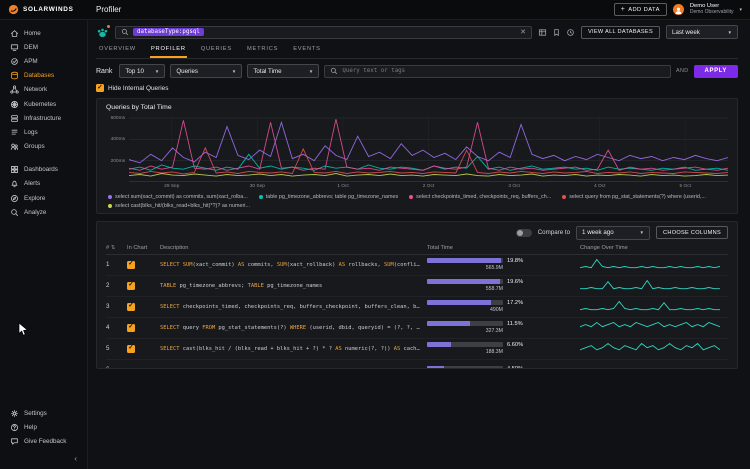 This screenshot has height=469, width=750. Describe the element at coordinates (620, 32) in the screenshot. I see `view-all-databases-button: VIEW ALL DATABASES` at that location.